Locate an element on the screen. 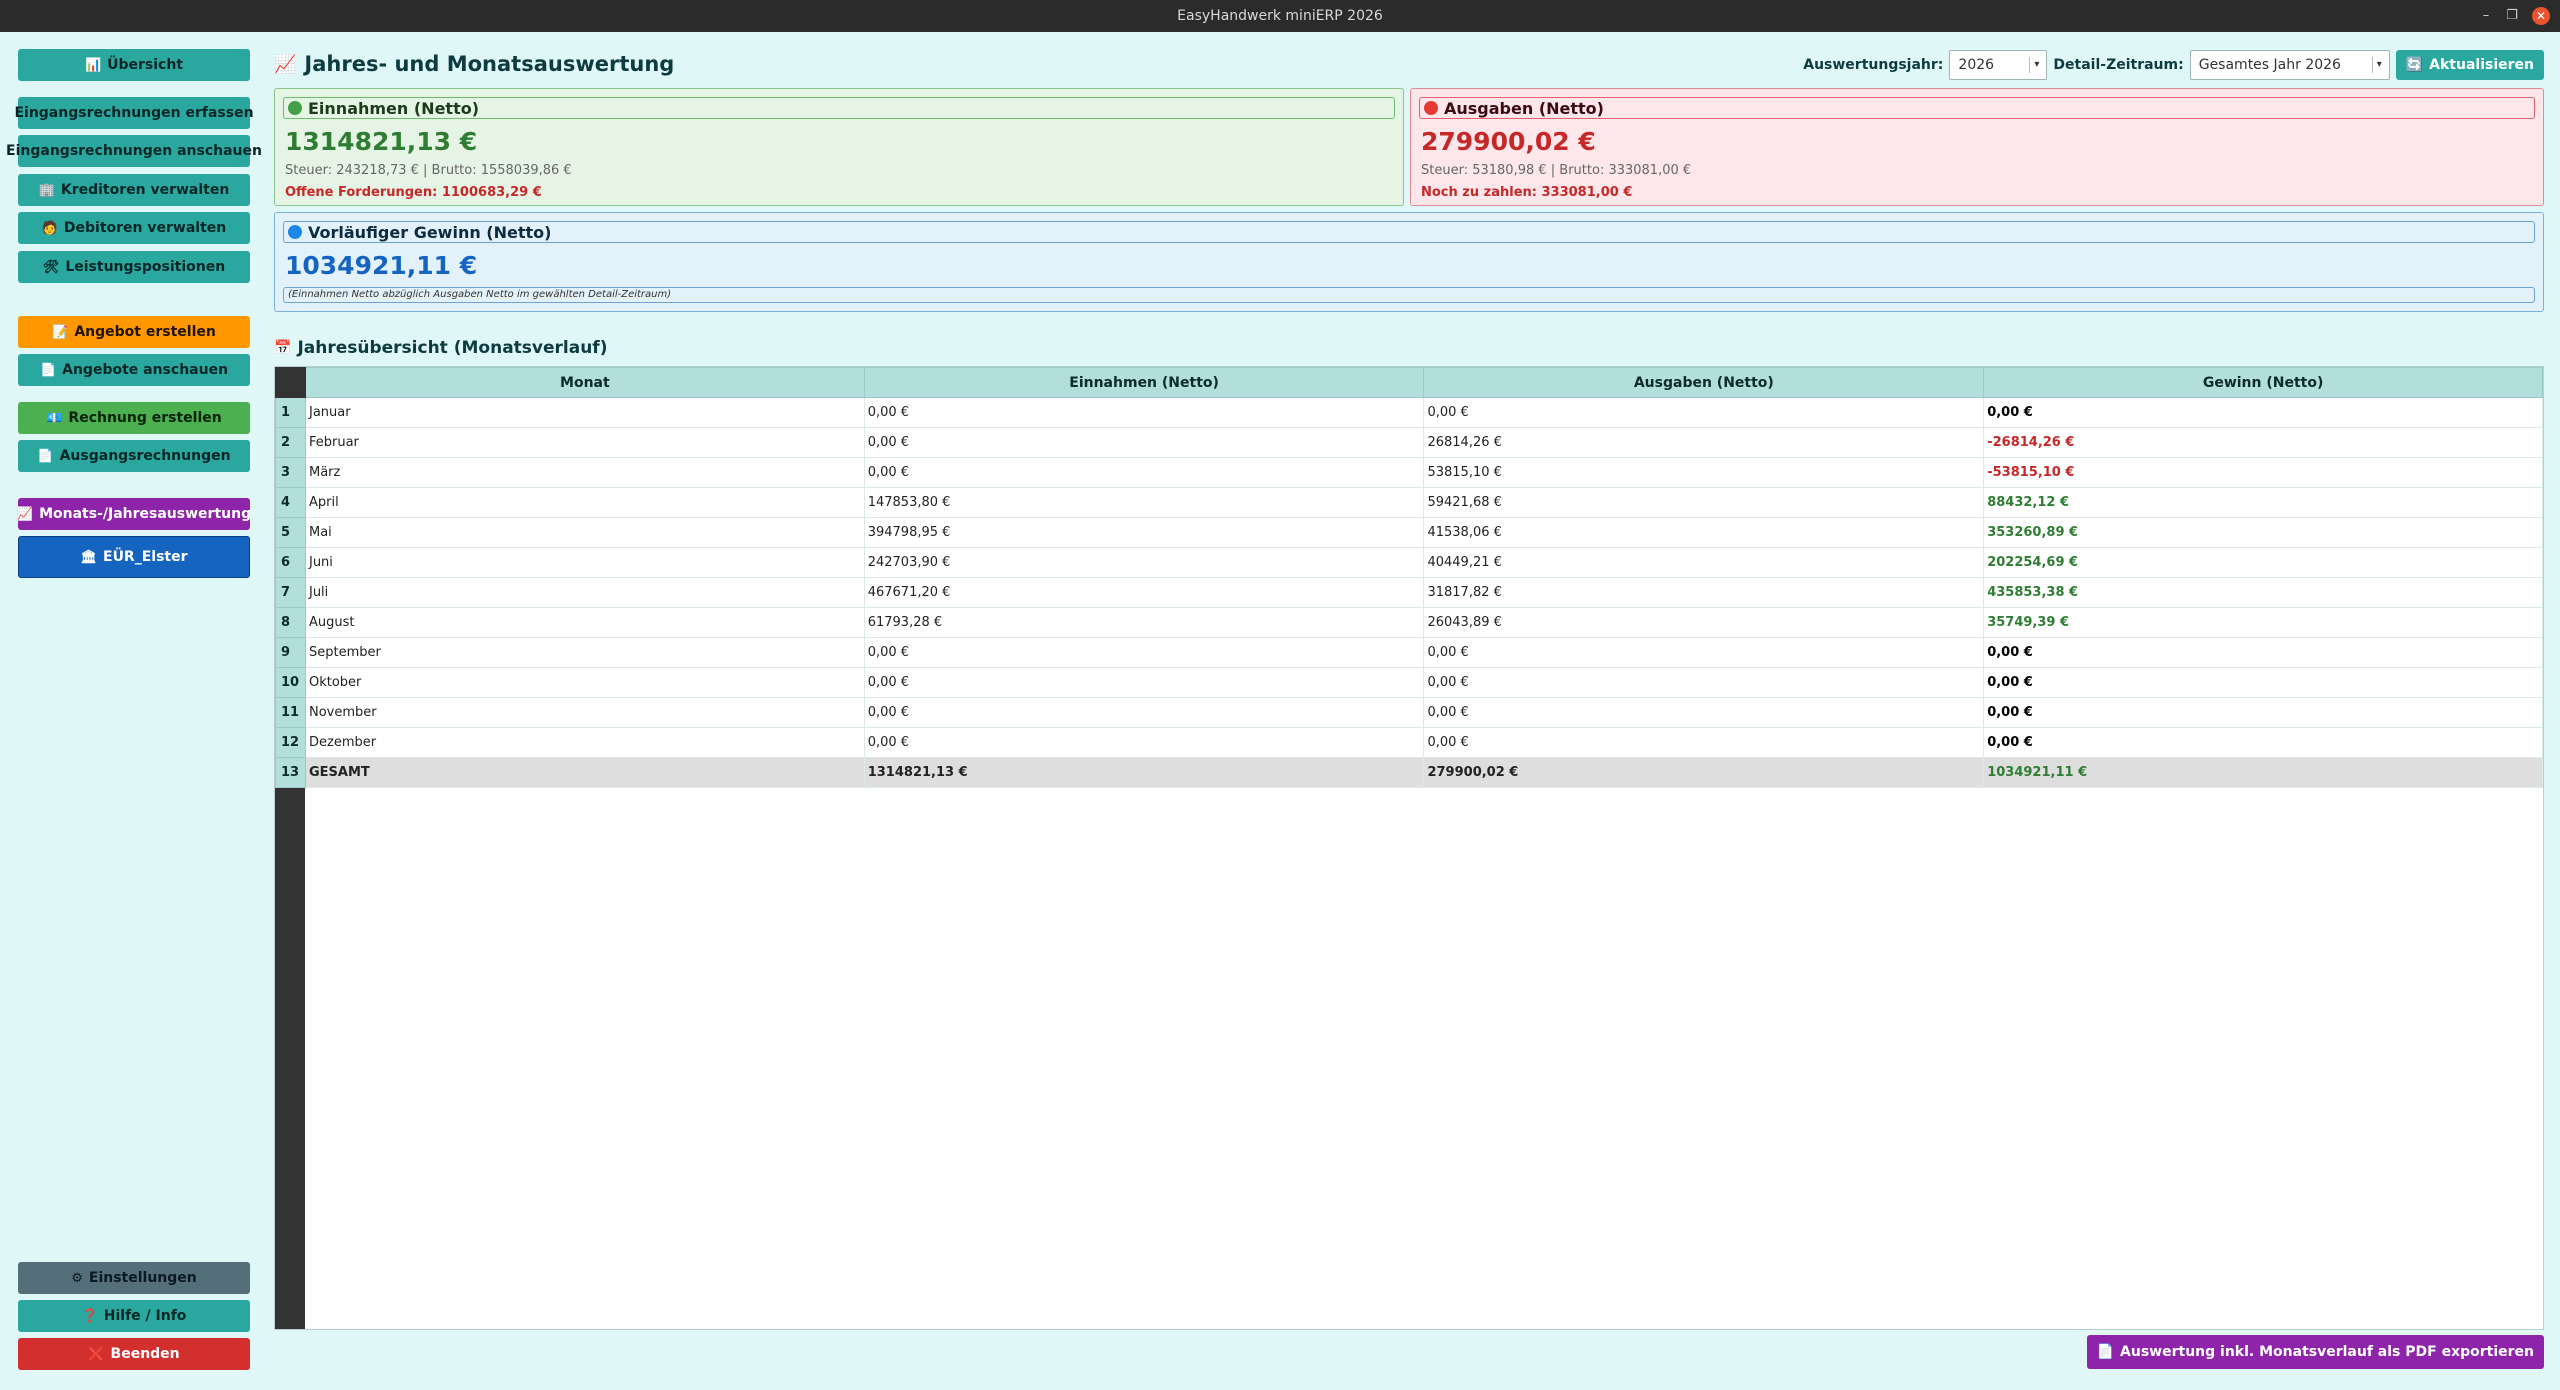 This screenshot has width=2560, height=1390. row-number: 11 is located at coordinates (290, 712).